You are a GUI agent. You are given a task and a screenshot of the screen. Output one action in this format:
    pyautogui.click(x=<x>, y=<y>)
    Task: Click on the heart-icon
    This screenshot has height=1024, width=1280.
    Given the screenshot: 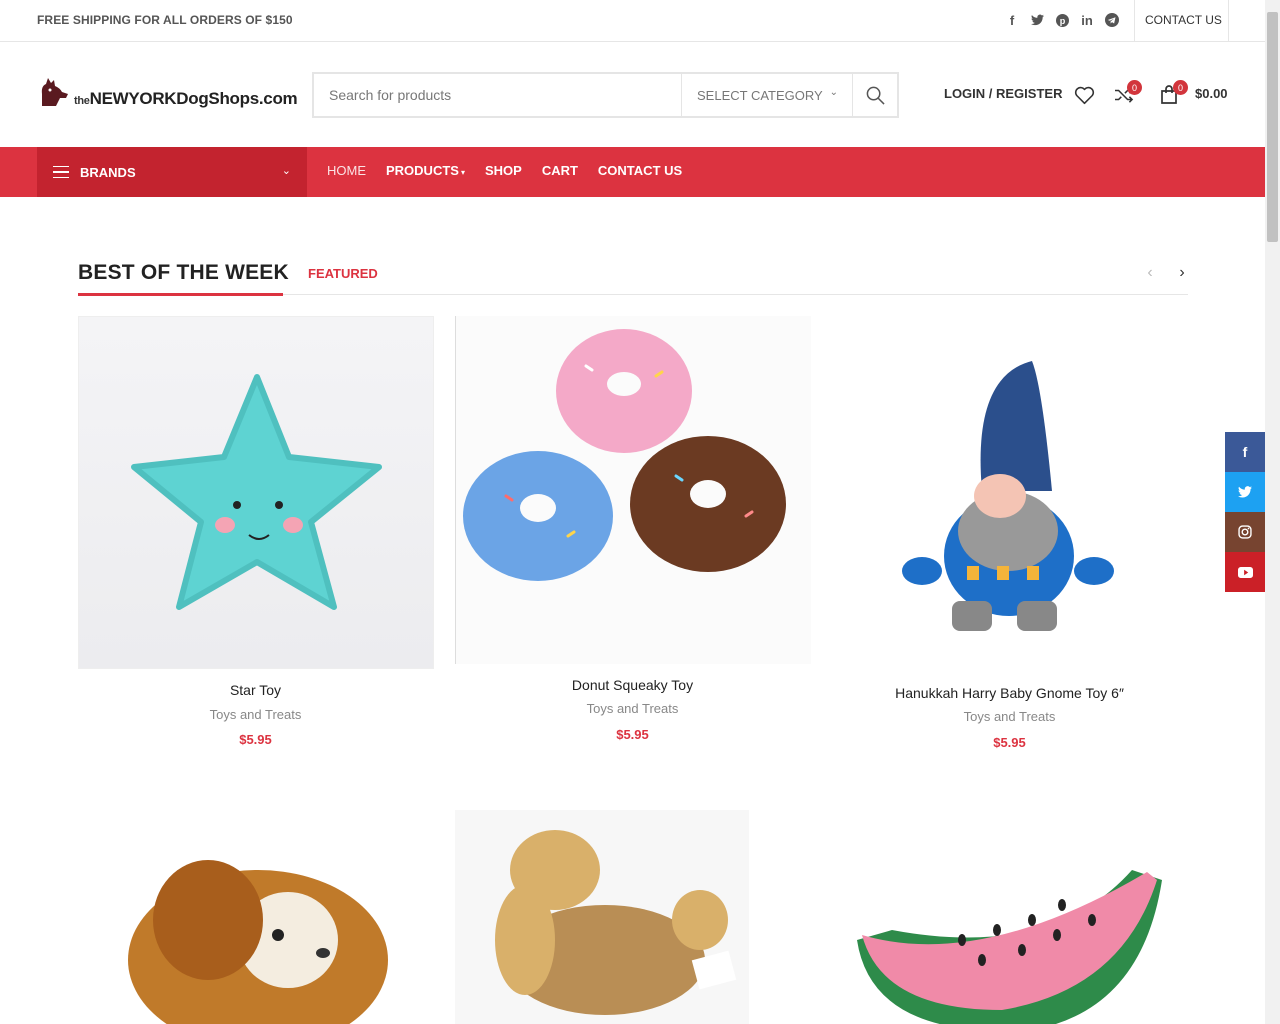 What is the action you would take?
    pyautogui.click(x=1084, y=95)
    